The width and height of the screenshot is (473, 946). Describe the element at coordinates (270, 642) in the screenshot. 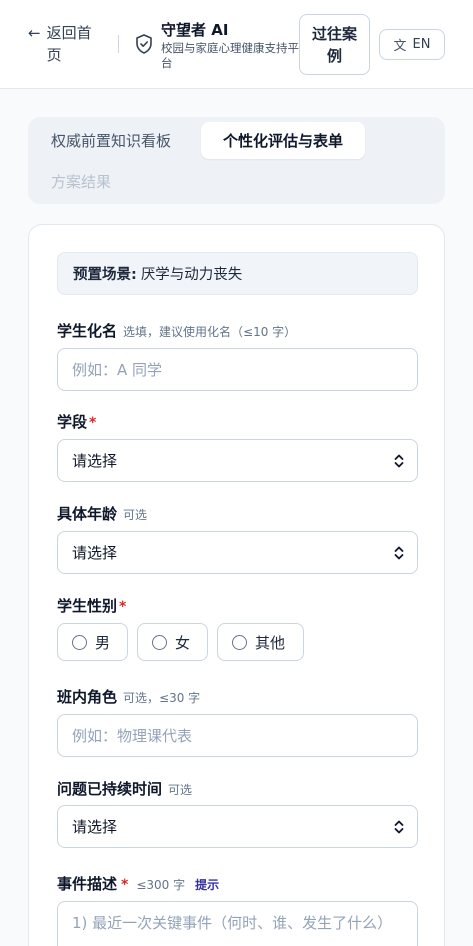

I see `gender-option-label: 其他` at that location.